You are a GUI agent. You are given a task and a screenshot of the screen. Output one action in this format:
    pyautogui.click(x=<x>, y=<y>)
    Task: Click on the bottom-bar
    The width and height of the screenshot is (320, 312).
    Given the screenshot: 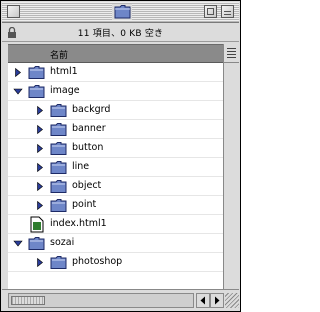 What is the action you would take?
    pyautogui.click(x=120, y=300)
    